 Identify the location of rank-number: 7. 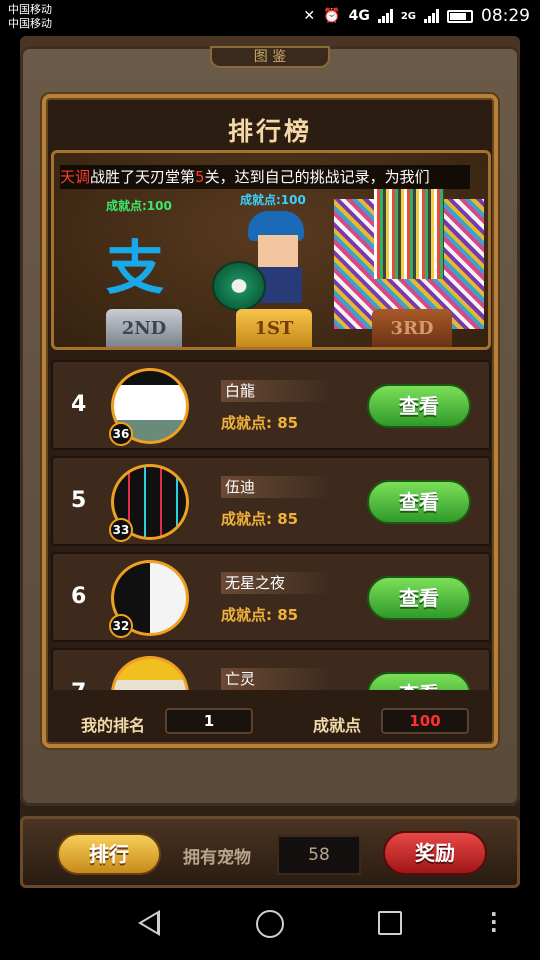
(78, 685).